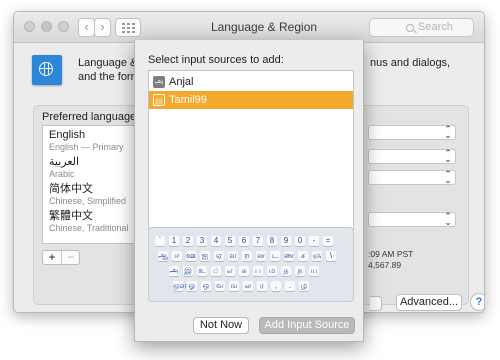 Image resolution: width=500 pixels, height=360 pixels. What do you see at coordinates (219, 256) in the screenshot?
I see `keyboard-key: ஏ` at bounding box center [219, 256].